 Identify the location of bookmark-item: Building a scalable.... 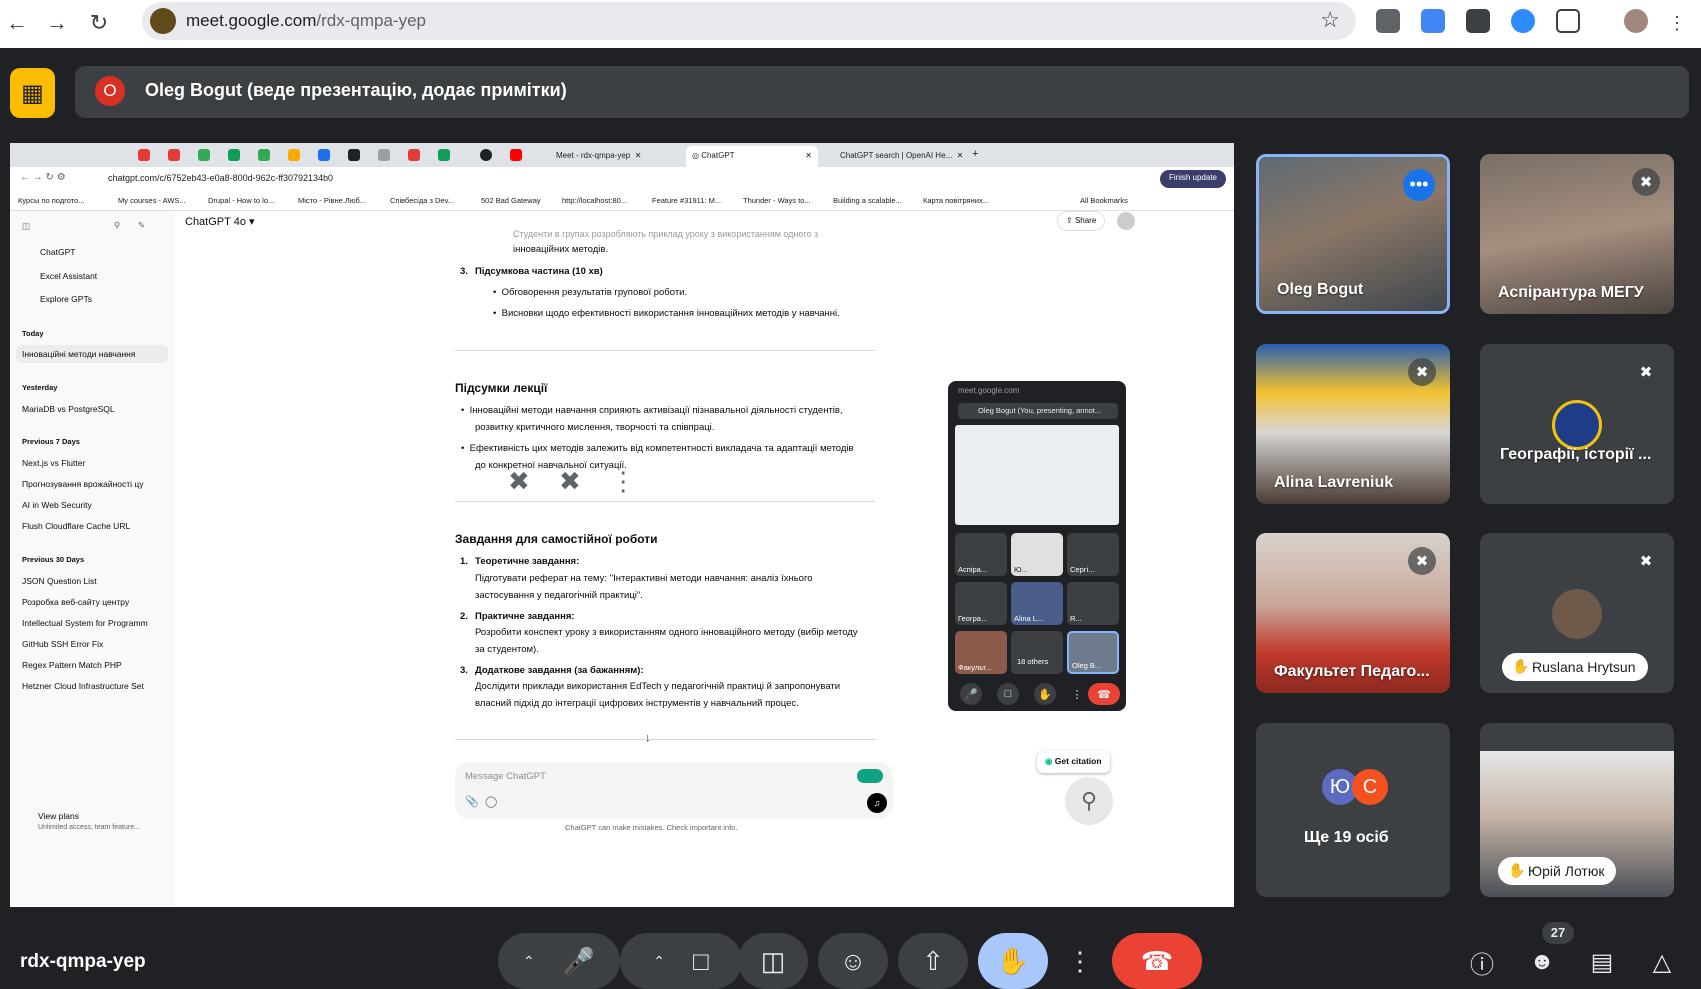
(867, 200).